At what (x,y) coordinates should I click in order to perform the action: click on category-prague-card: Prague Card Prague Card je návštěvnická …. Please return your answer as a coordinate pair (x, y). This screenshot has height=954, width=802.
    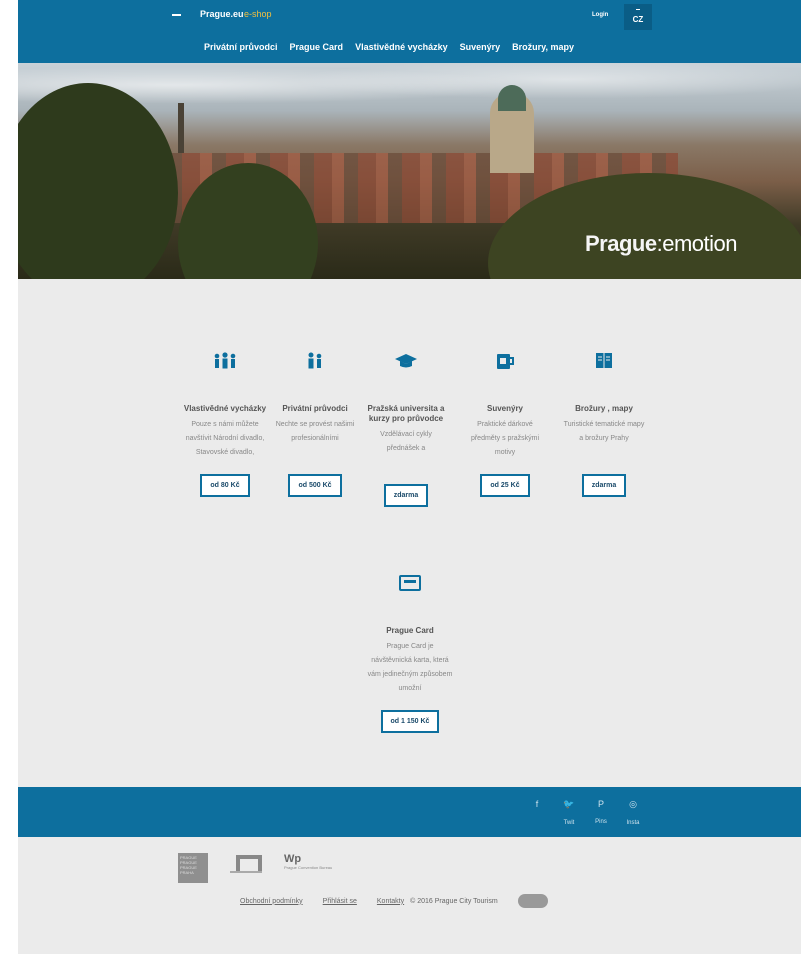
    Looking at the image, I should click on (410, 652).